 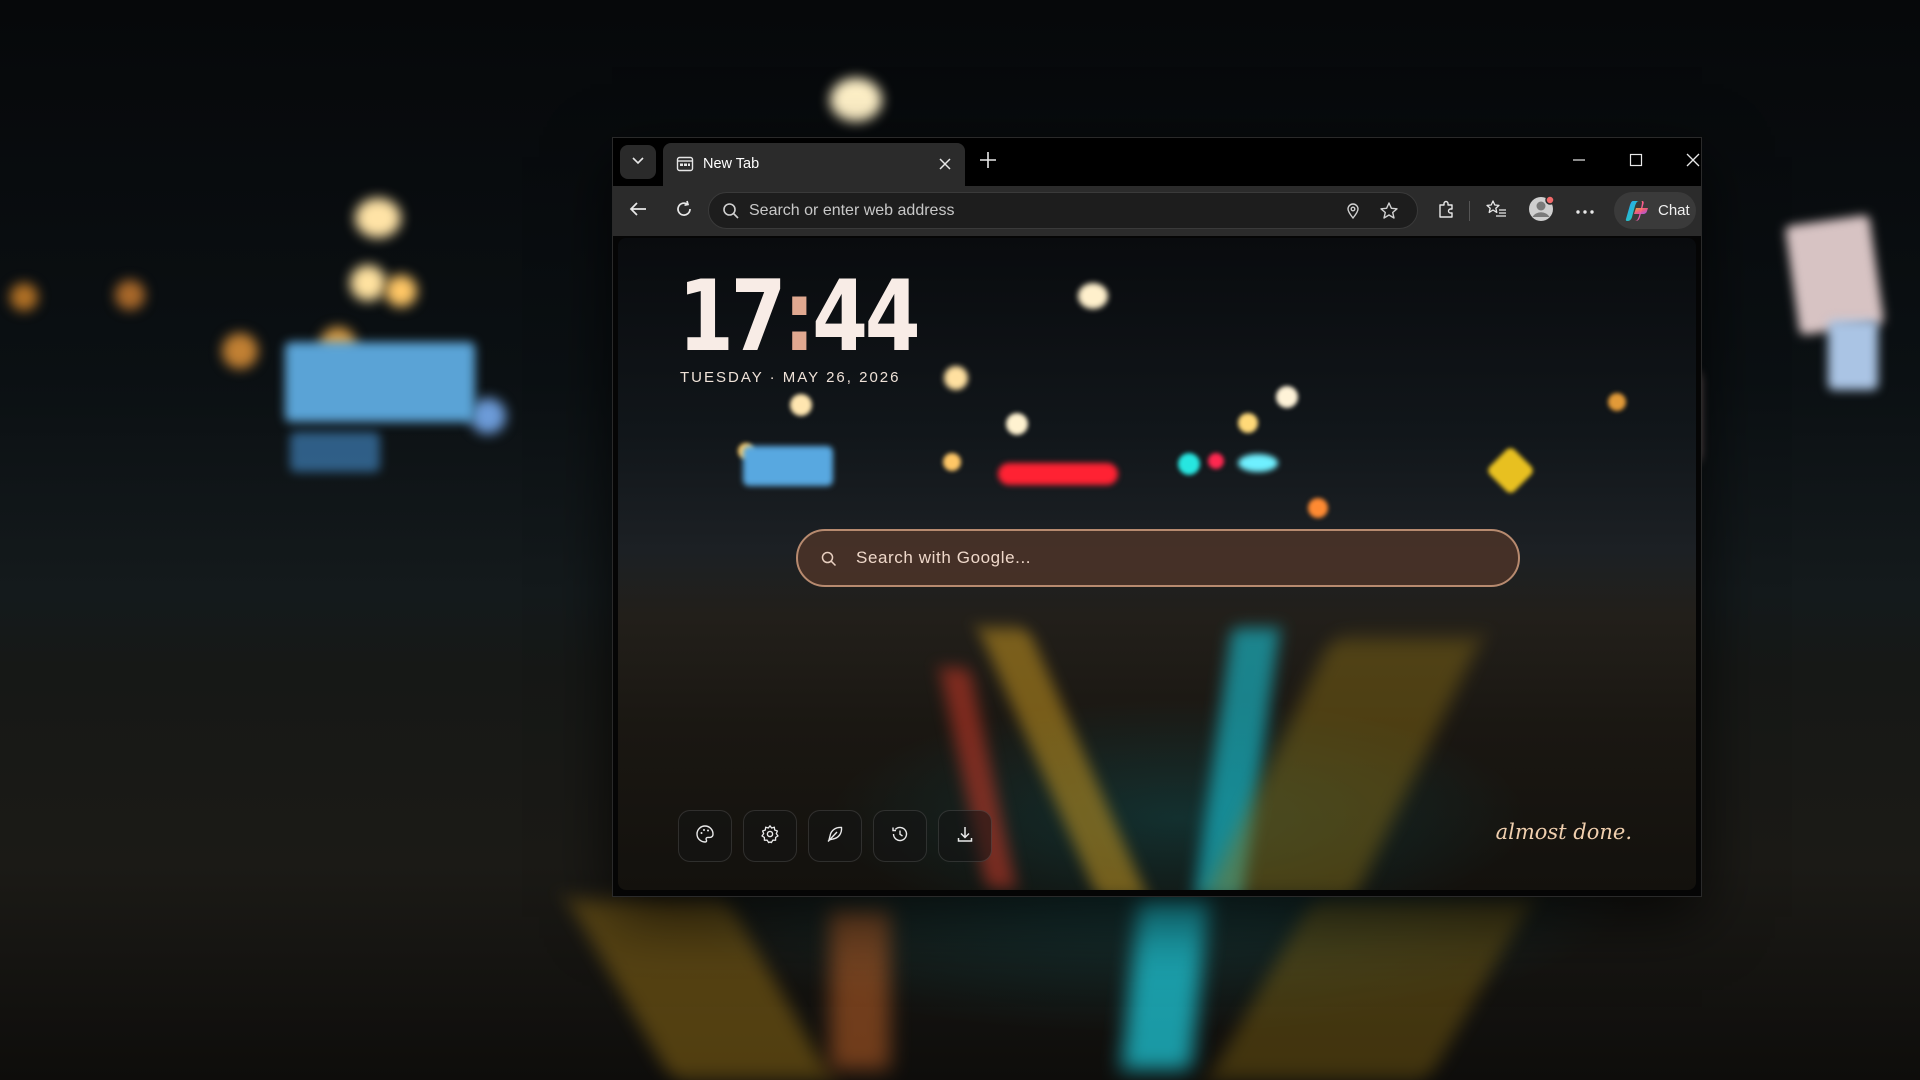 I want to click on favorites-list-icon, so click(x=1496, y=211).